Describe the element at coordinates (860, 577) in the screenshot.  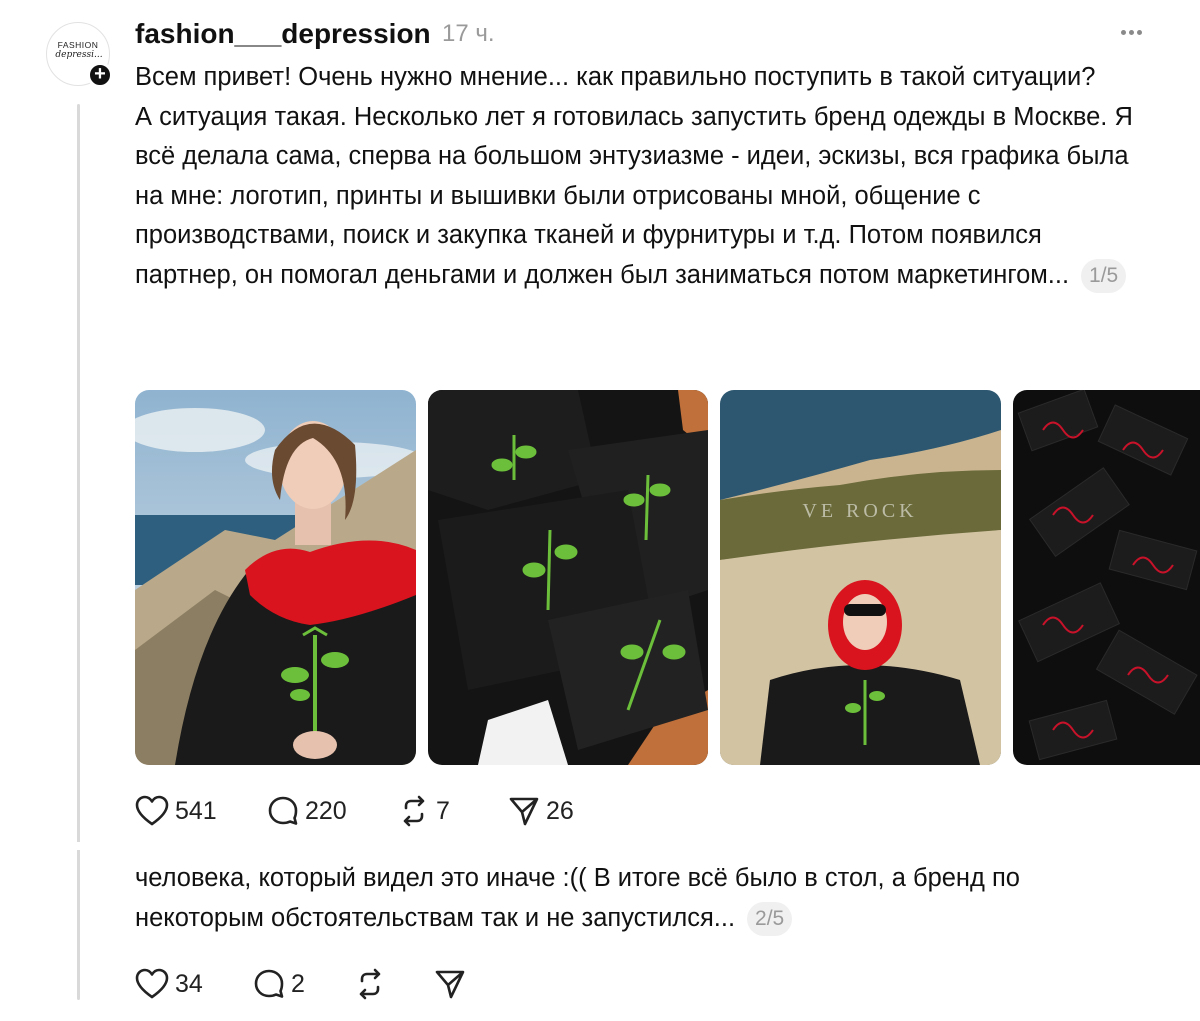
I see `photo-3: VE ROCK` at that location.